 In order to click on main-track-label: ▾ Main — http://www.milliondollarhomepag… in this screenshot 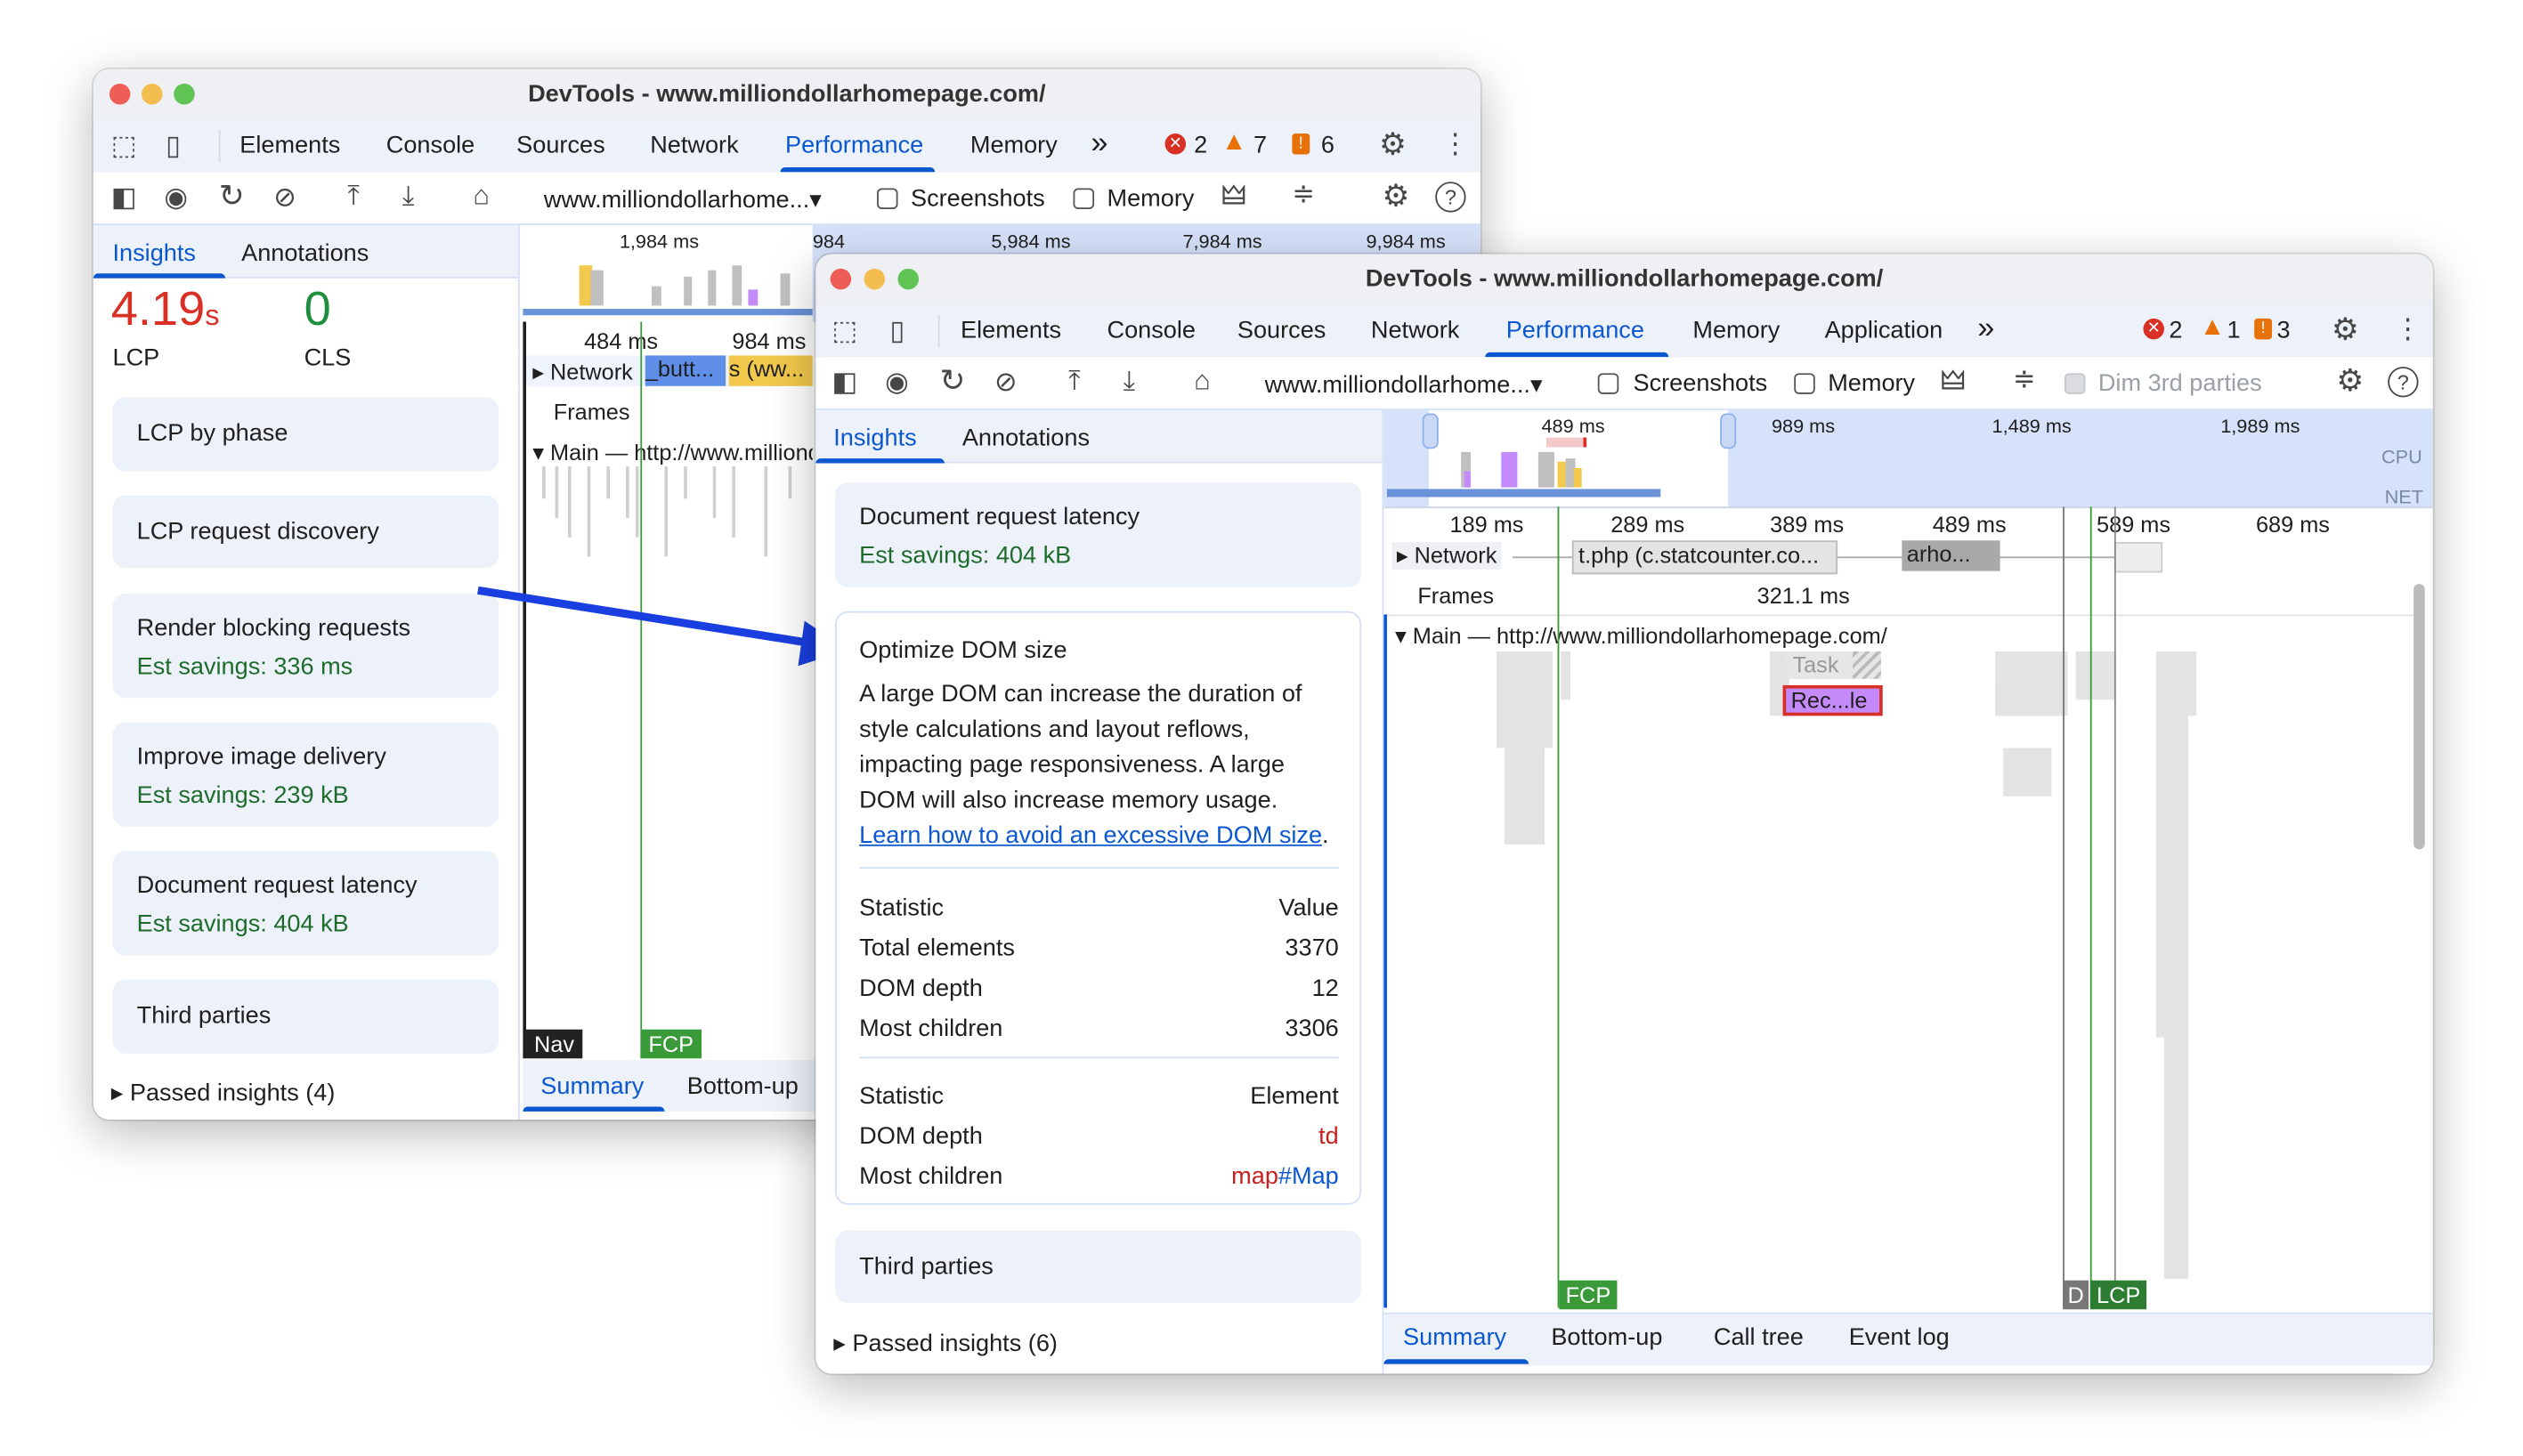, I will do `click(1641, 636)`.